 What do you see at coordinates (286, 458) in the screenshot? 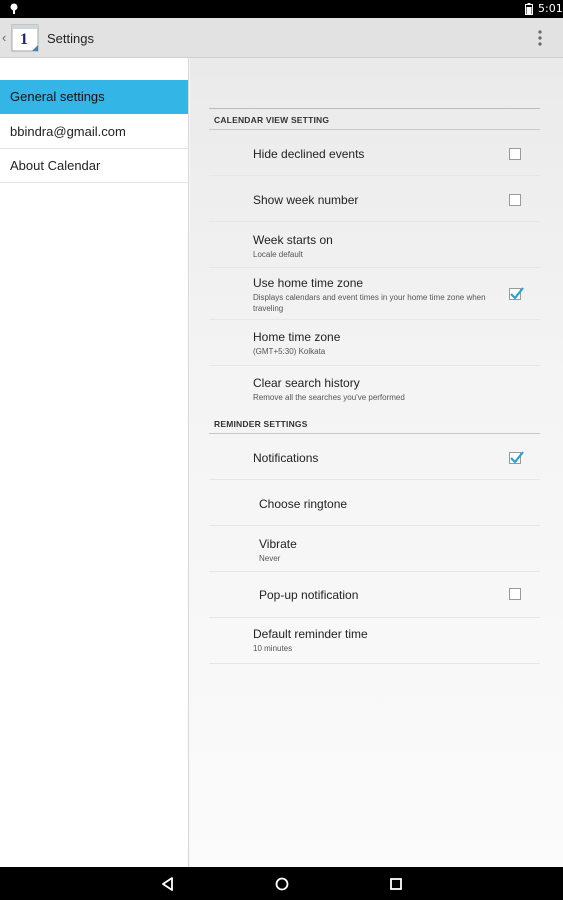
I see `pref-title: Notifications` at bounding box center [286, 458].